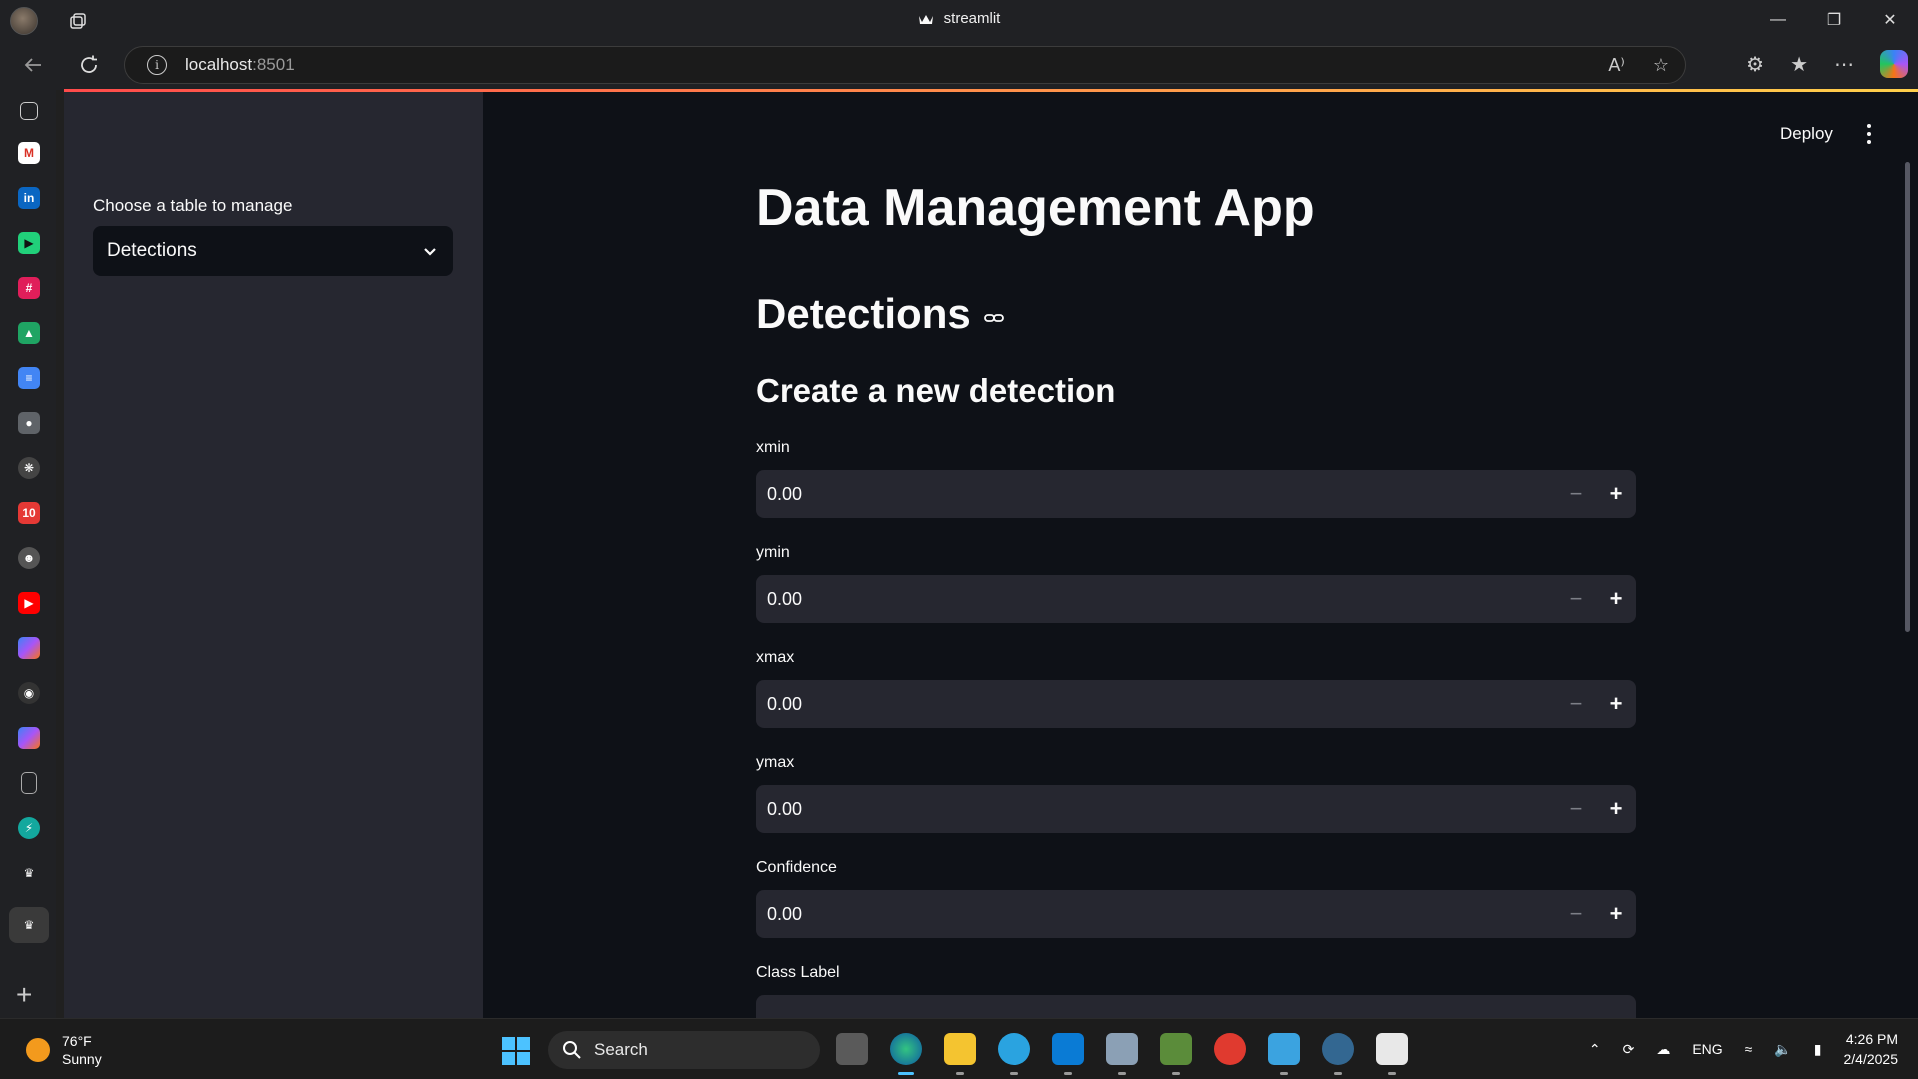 The image size is (1918, 1079). What do you see at coordinates (1161, 599) in the screenshot?
I see `ymin-value: 0.00` at bounding box center [1161, 599].